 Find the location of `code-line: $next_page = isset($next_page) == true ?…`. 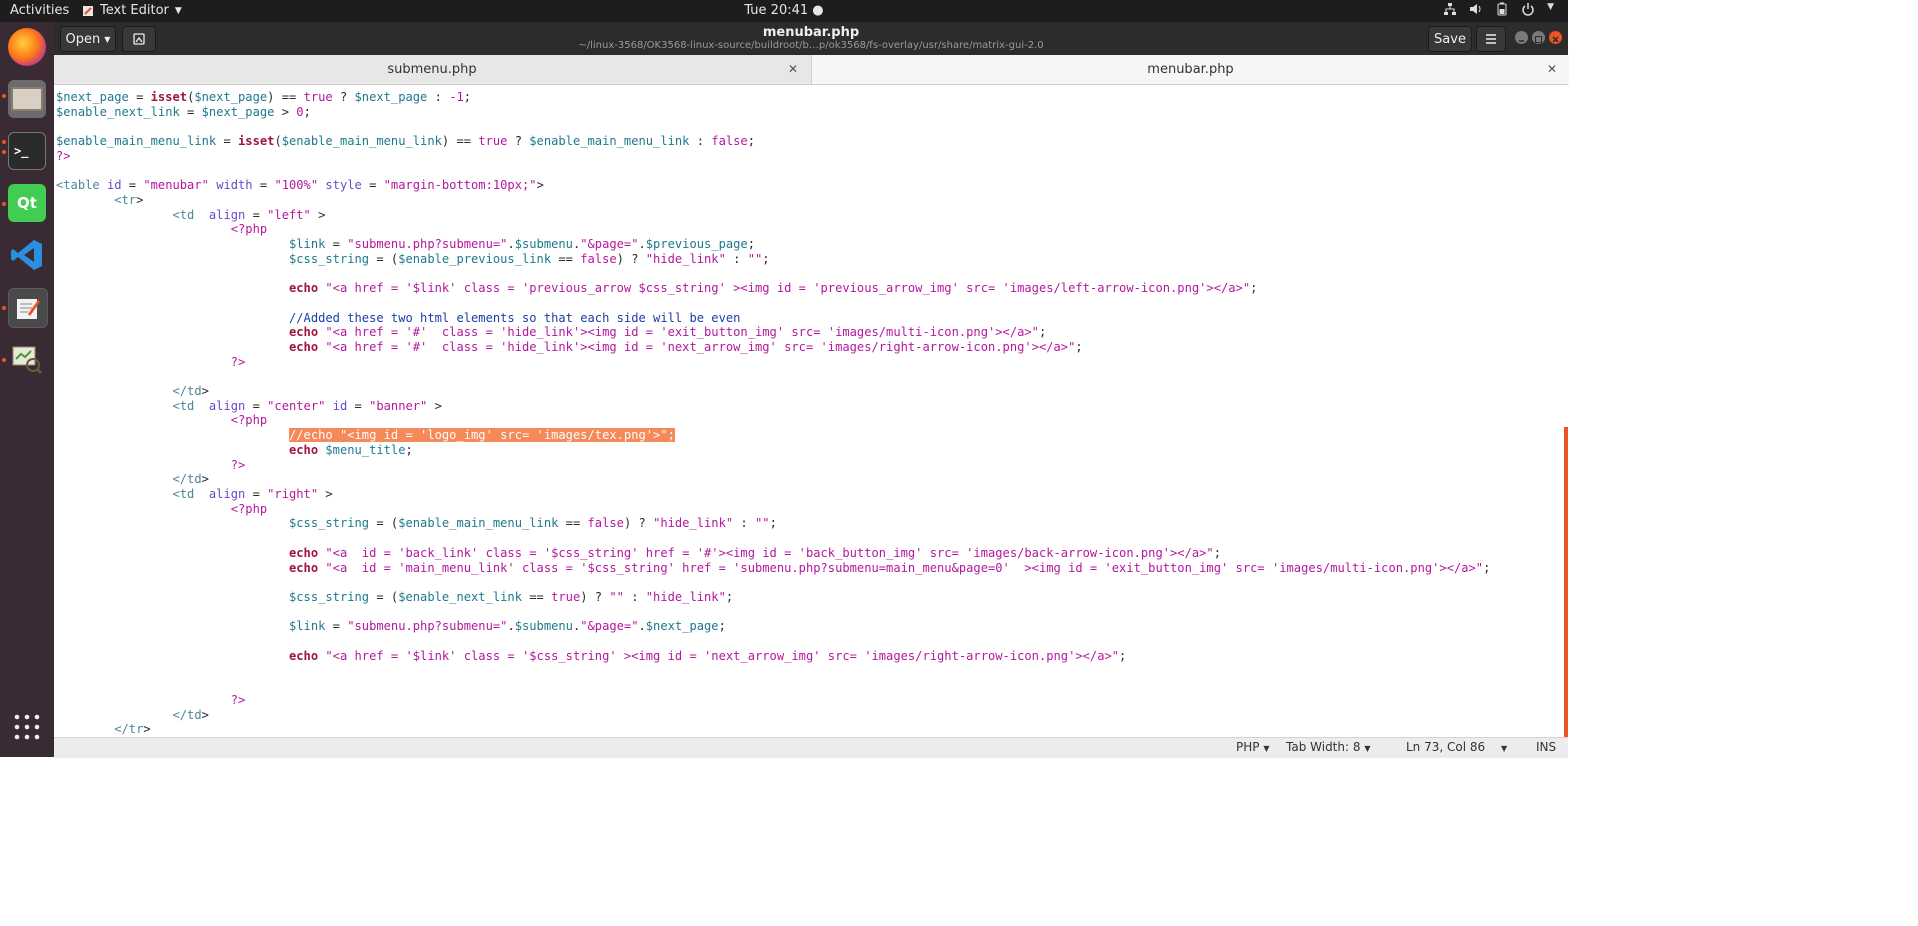

code-line: $next_page = isset($next_page) == true ?… is located at coordinates (263, 97).